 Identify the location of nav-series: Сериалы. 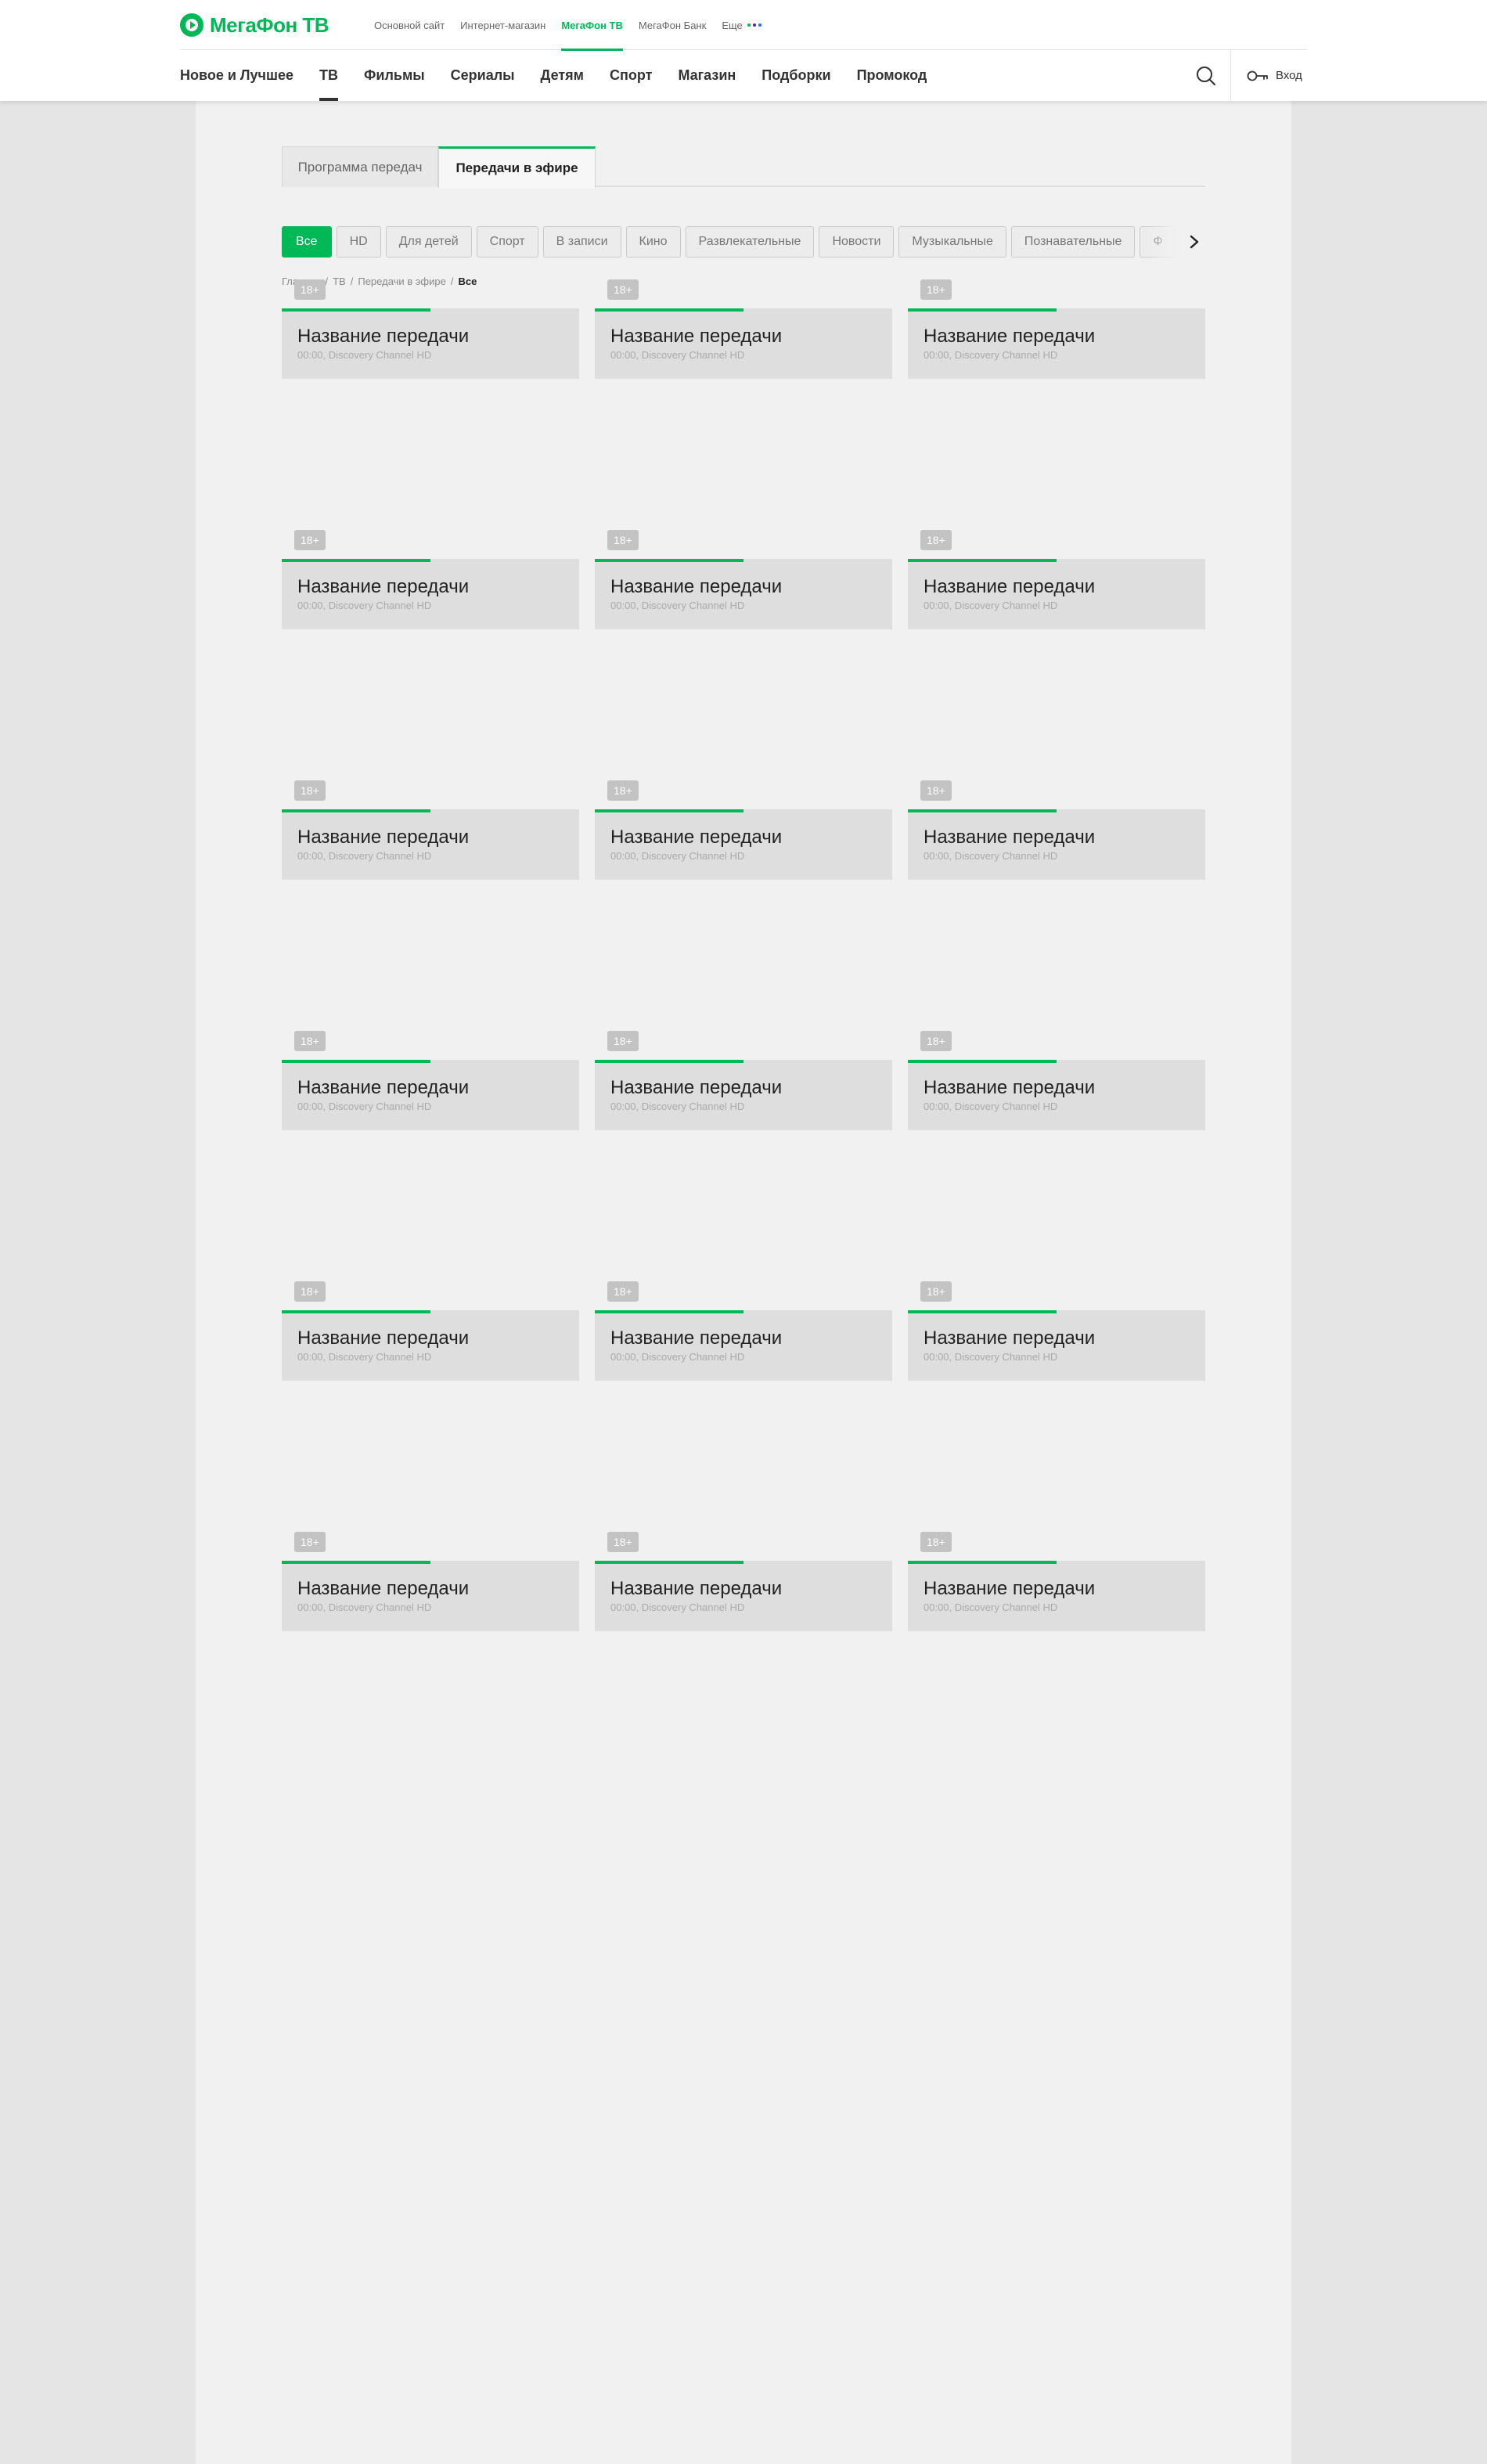
(483, 75).